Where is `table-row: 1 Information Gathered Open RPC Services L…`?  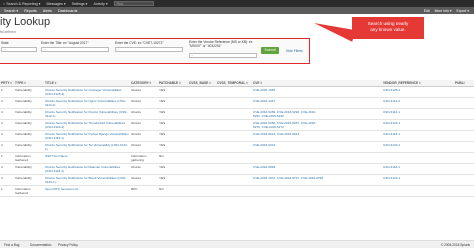
table-row: 1 Information Gathered Open RPC Services L… is located at coordinates (237, 191).